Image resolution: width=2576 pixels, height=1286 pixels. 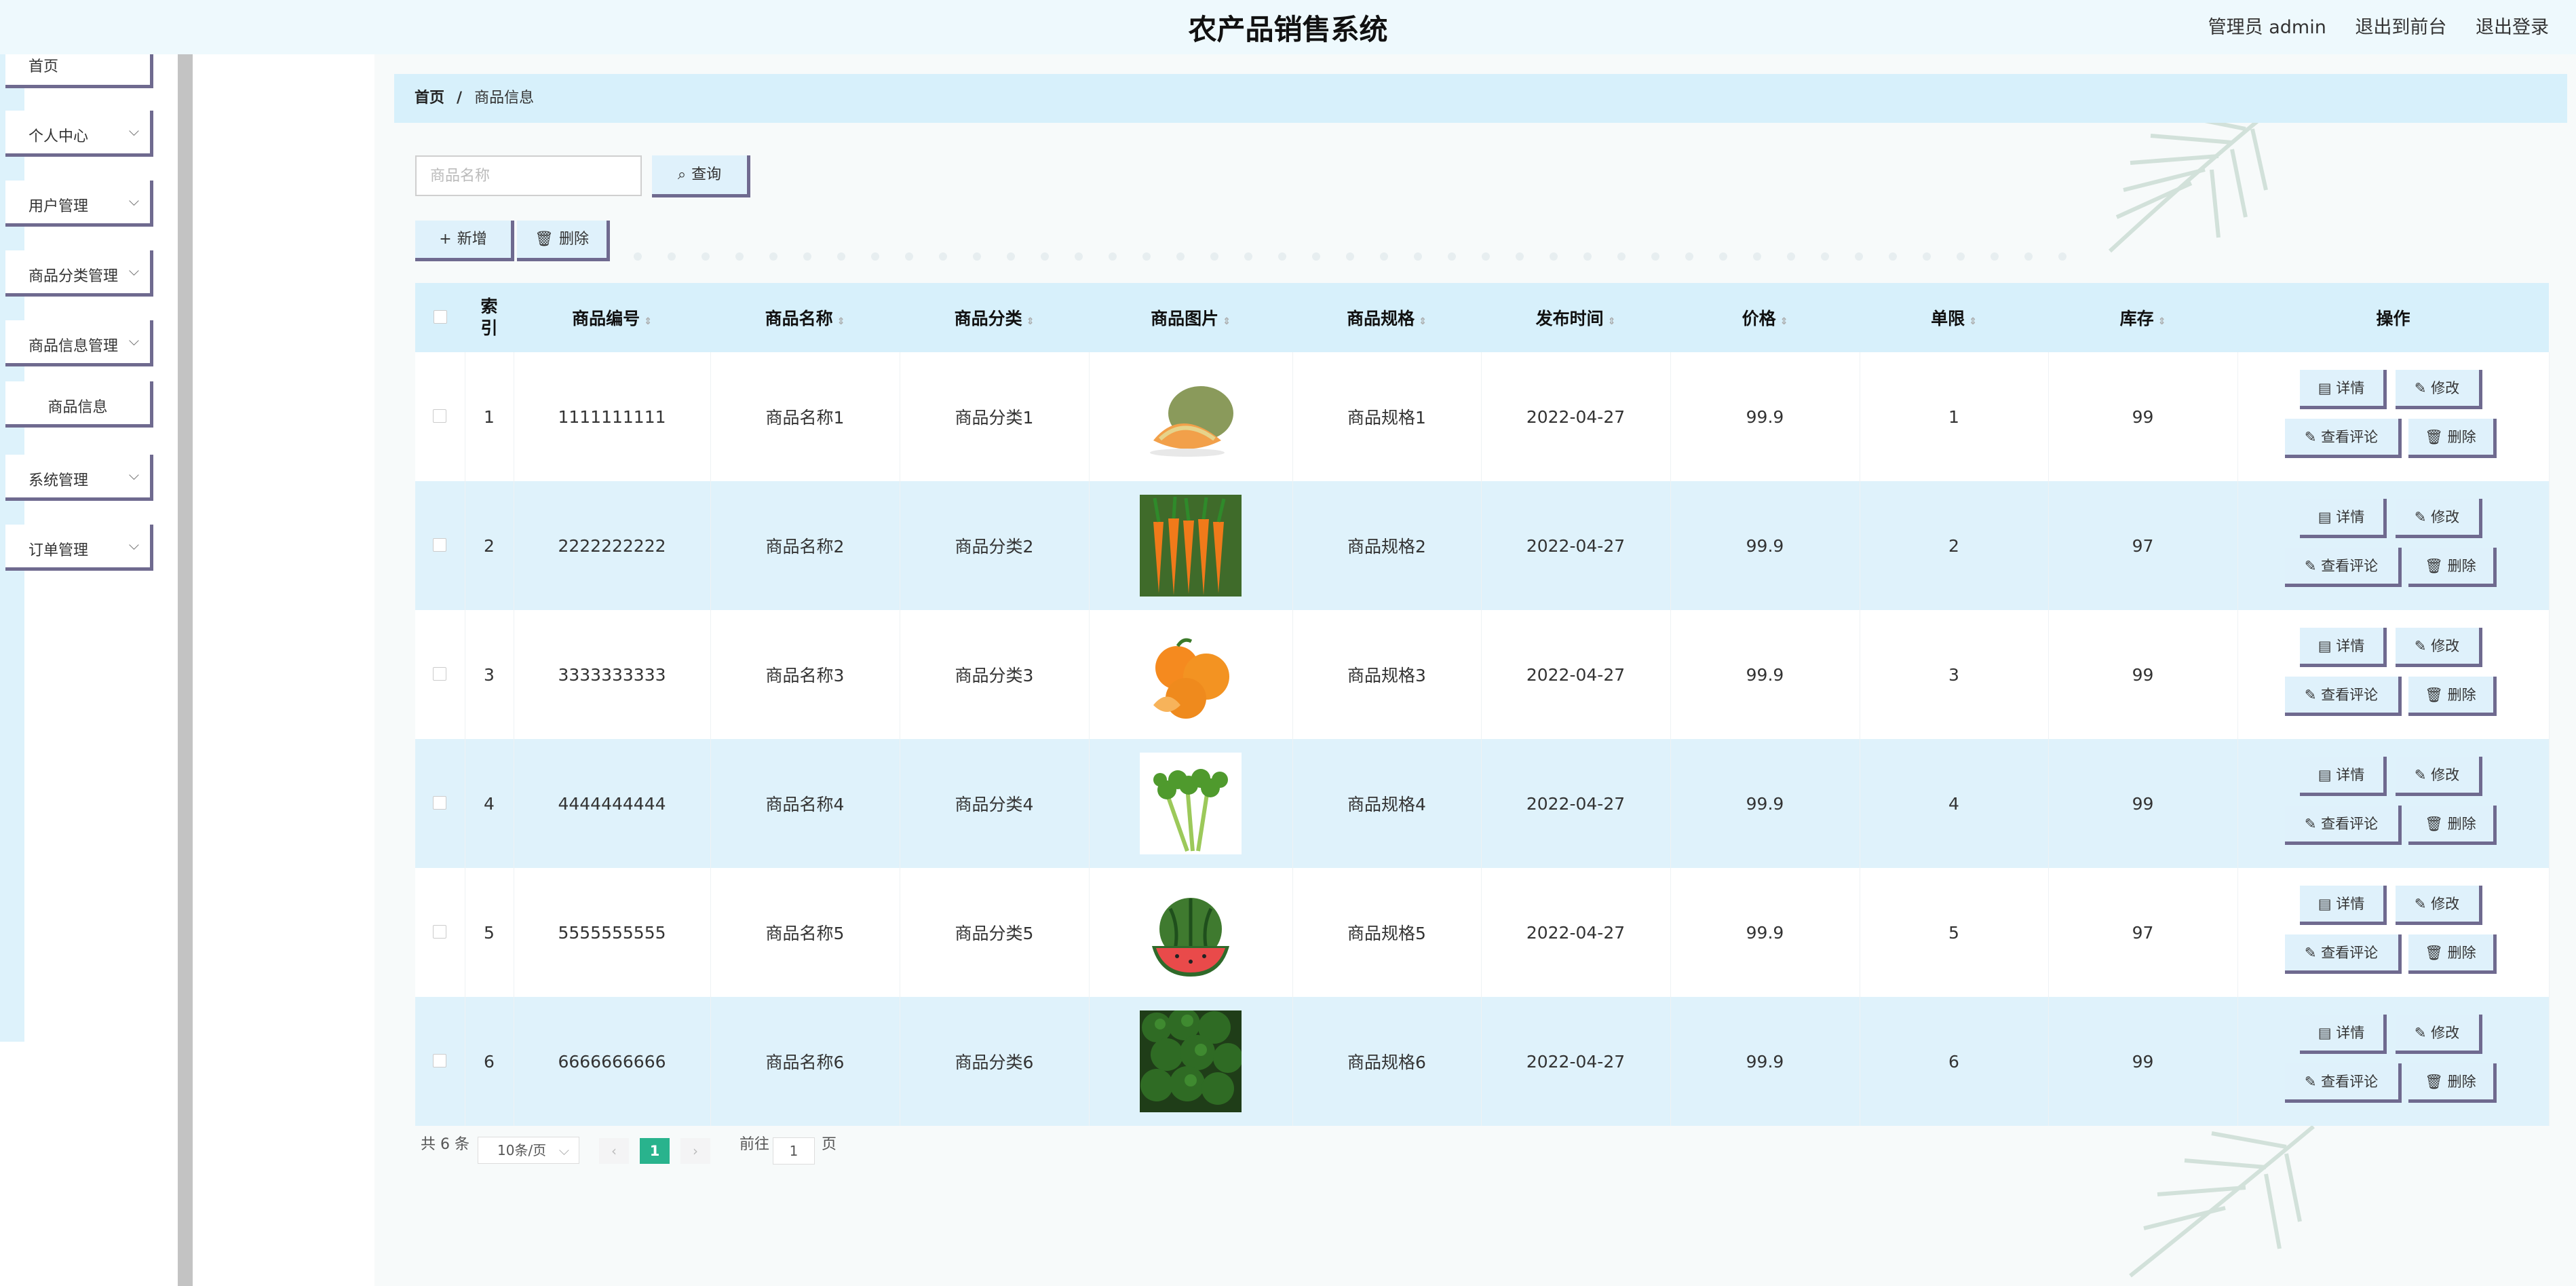 What do you see at coordinates (79, 343) in the screenshot?
I see `sidebar-item-product-management: 商品信息管理 ⌵` at bounding box center [79, 343].